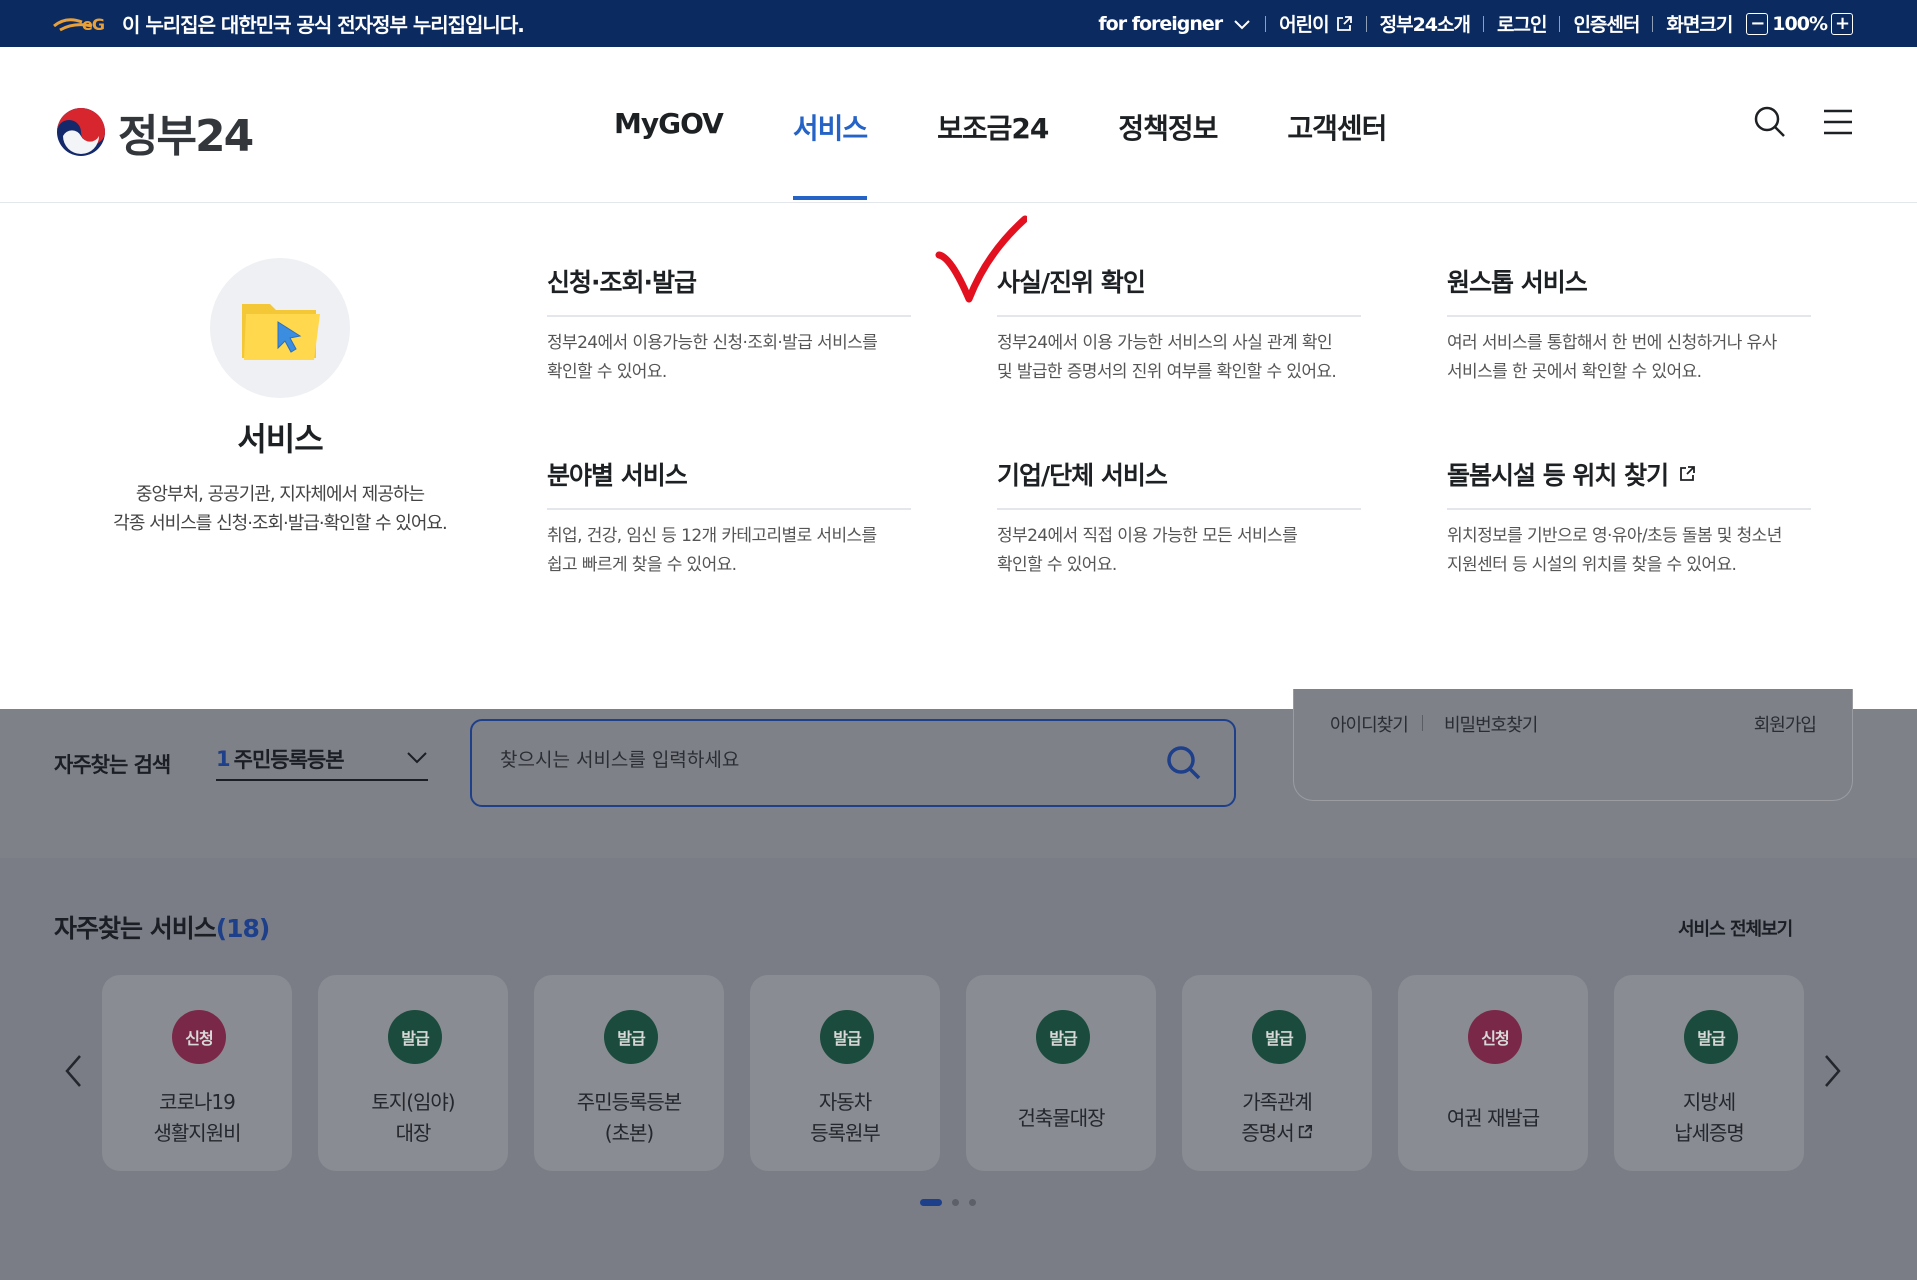 The height and width of the screenshot is (1280, 1917). Describe the element at coordinates (79, 24) in the screenshot. I see `egov-logo-icon: eG` at that location.